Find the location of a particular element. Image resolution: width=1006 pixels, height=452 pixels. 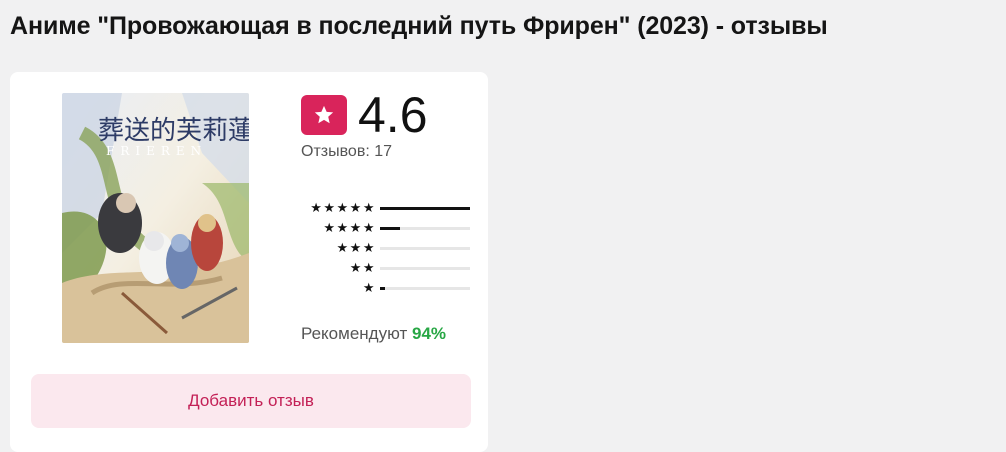

stars-label: ★★★ is located at coordinates (356, 247).